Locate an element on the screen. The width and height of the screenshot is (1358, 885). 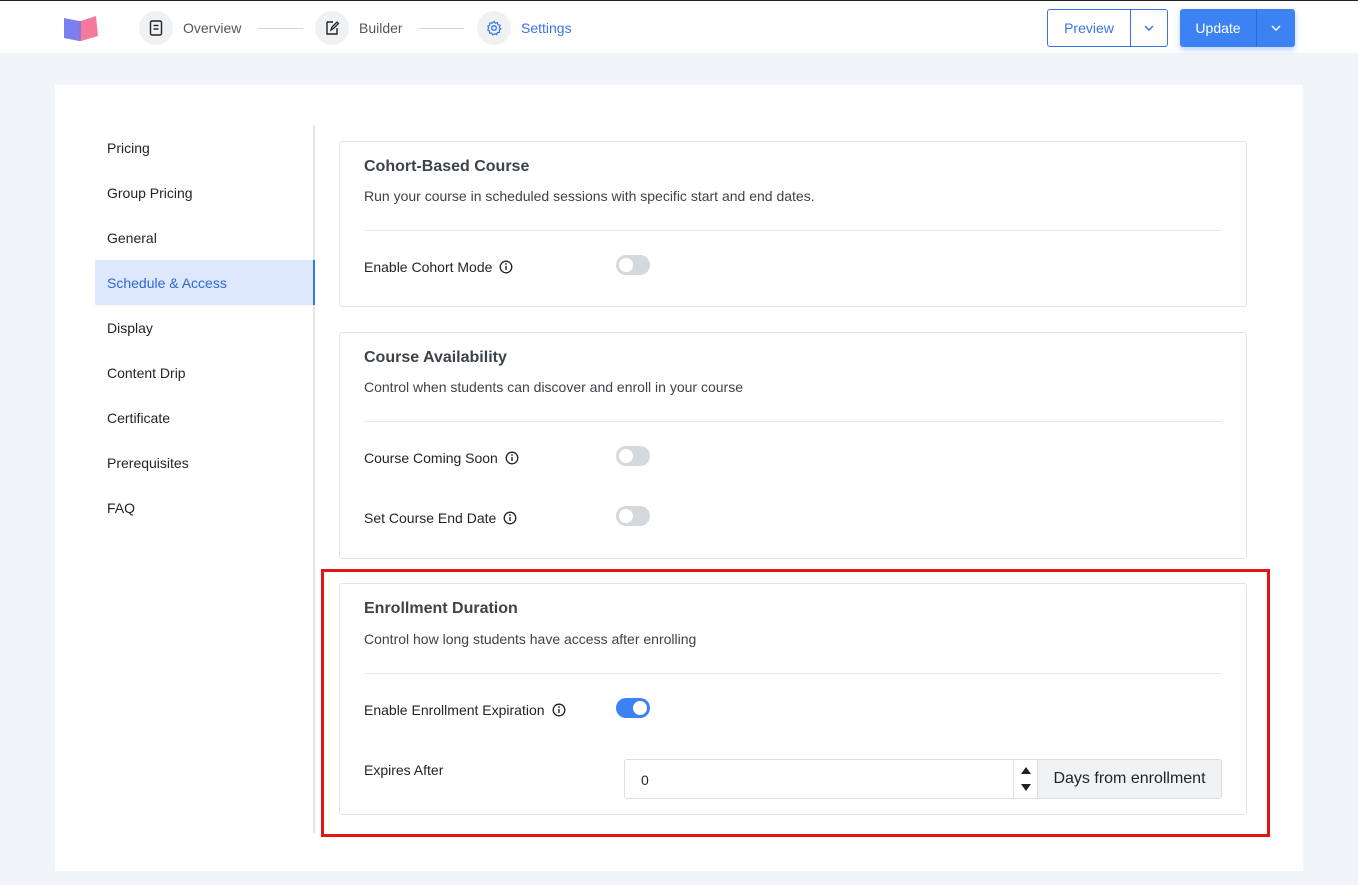
enable-cohort-toggle is located at coordinates (633, 265).